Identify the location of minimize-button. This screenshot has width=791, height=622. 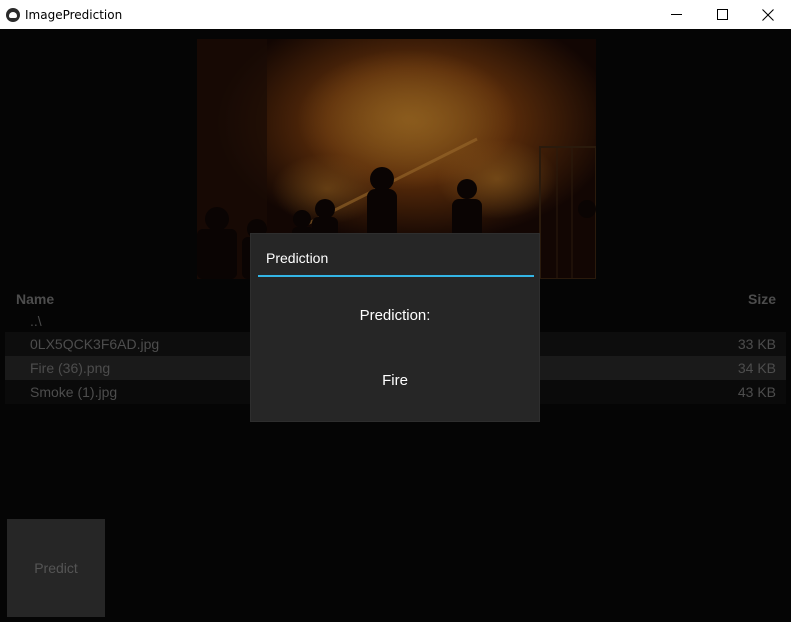
(676, 14).